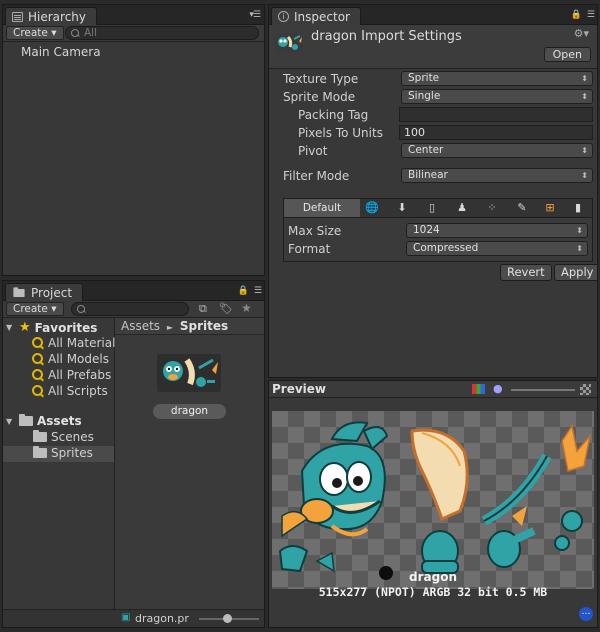  I want to click on star-icon: ★, so click(25, 327).